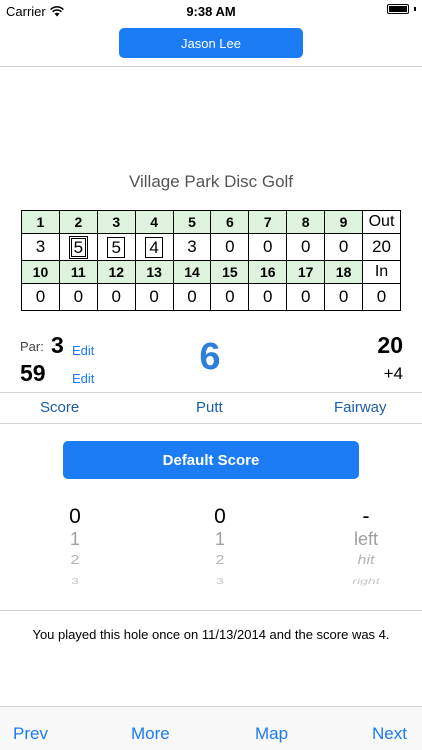 Image resolution: width=422 pixels, height=750 pixels. I want to click on picker-option: left, so click(365, 539).